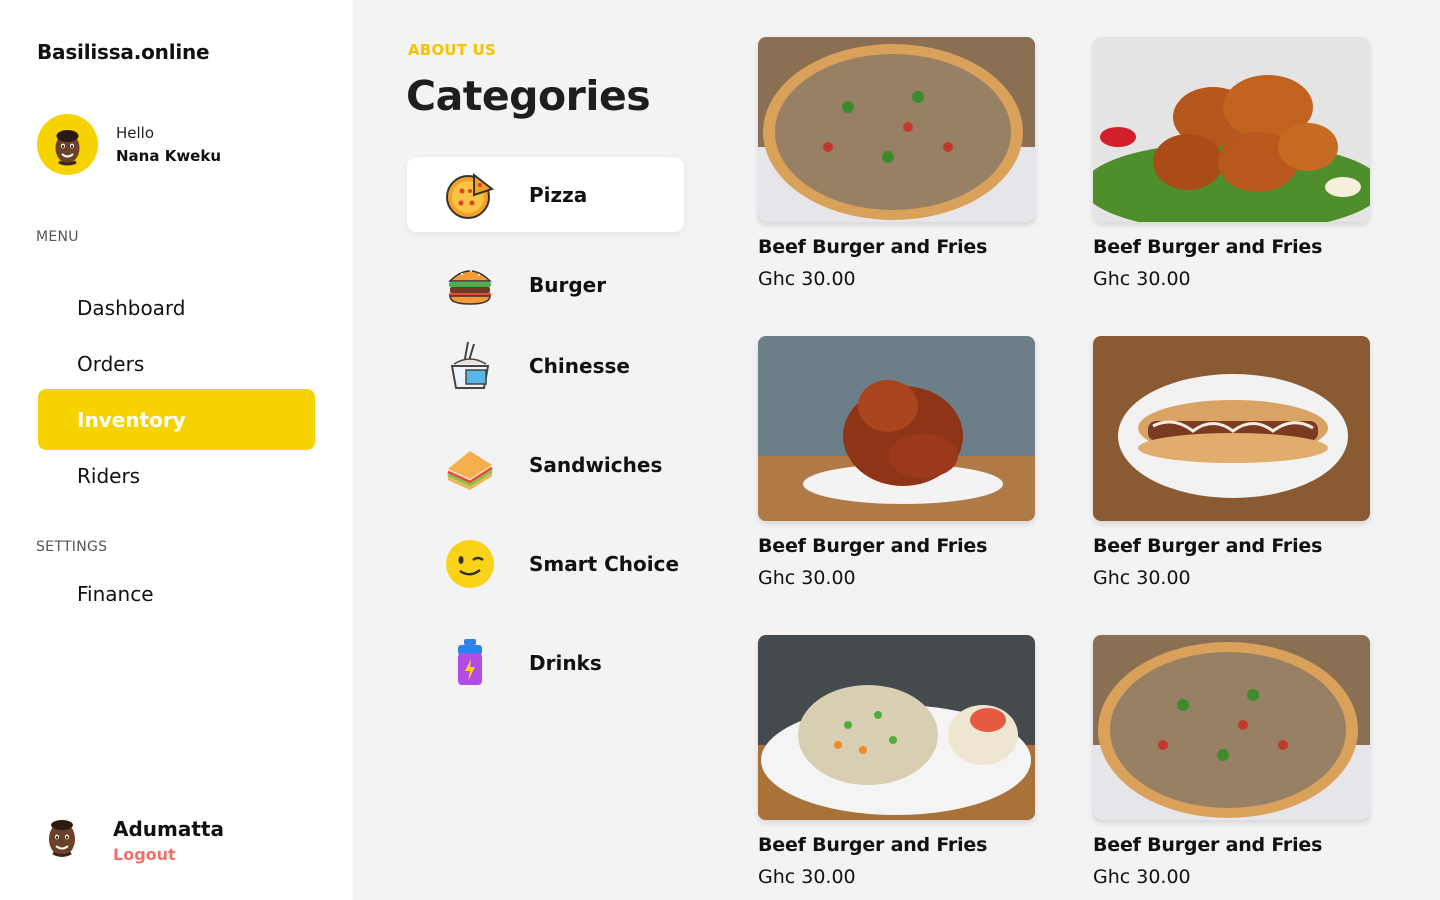 The width and height of the screenshot is (1440, 900). I want to click on nav-item-finance: Finance, so click(176, 593).